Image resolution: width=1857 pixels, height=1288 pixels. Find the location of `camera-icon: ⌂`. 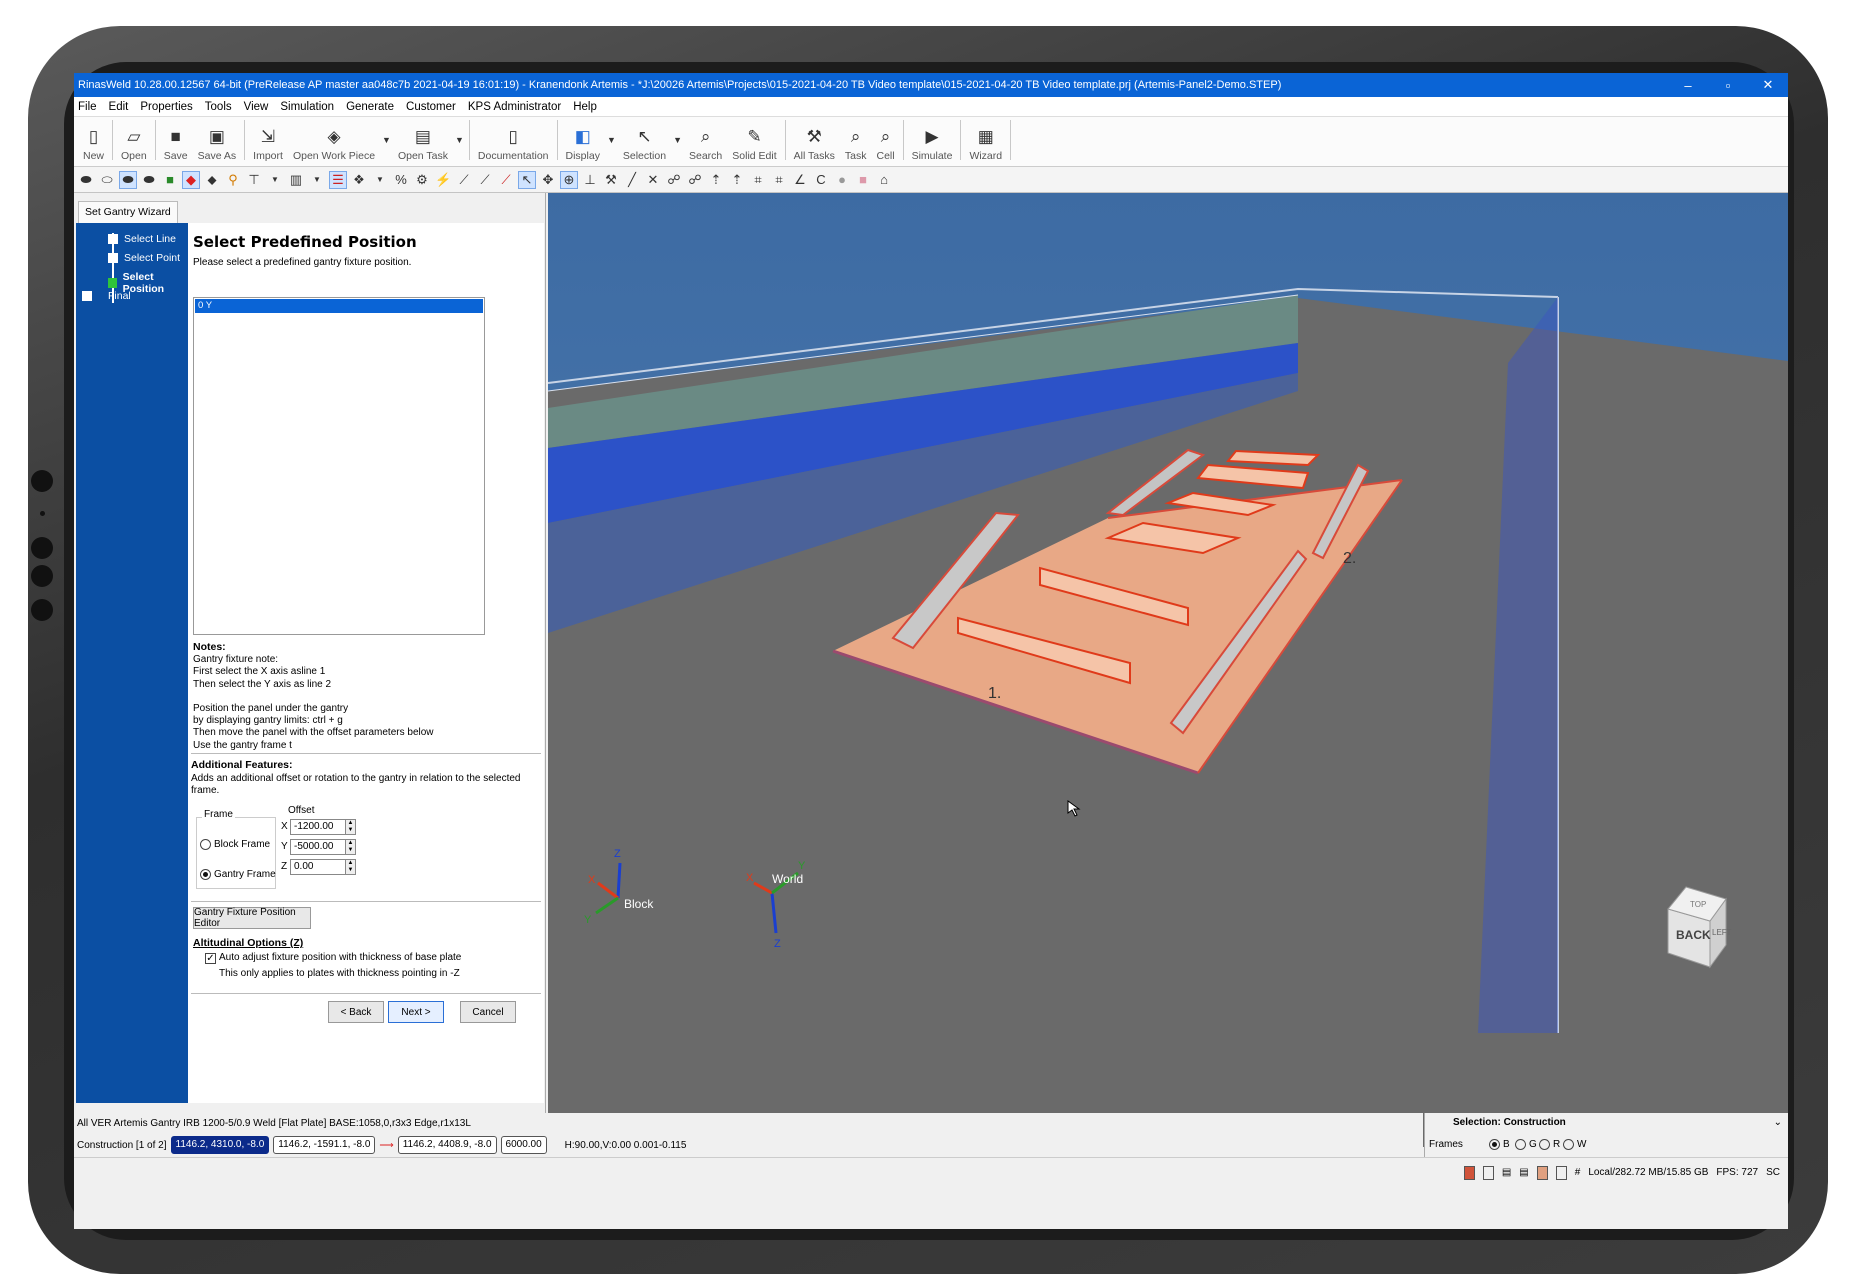

camera-icon: ⌂ is located at coordinates (884, 179).